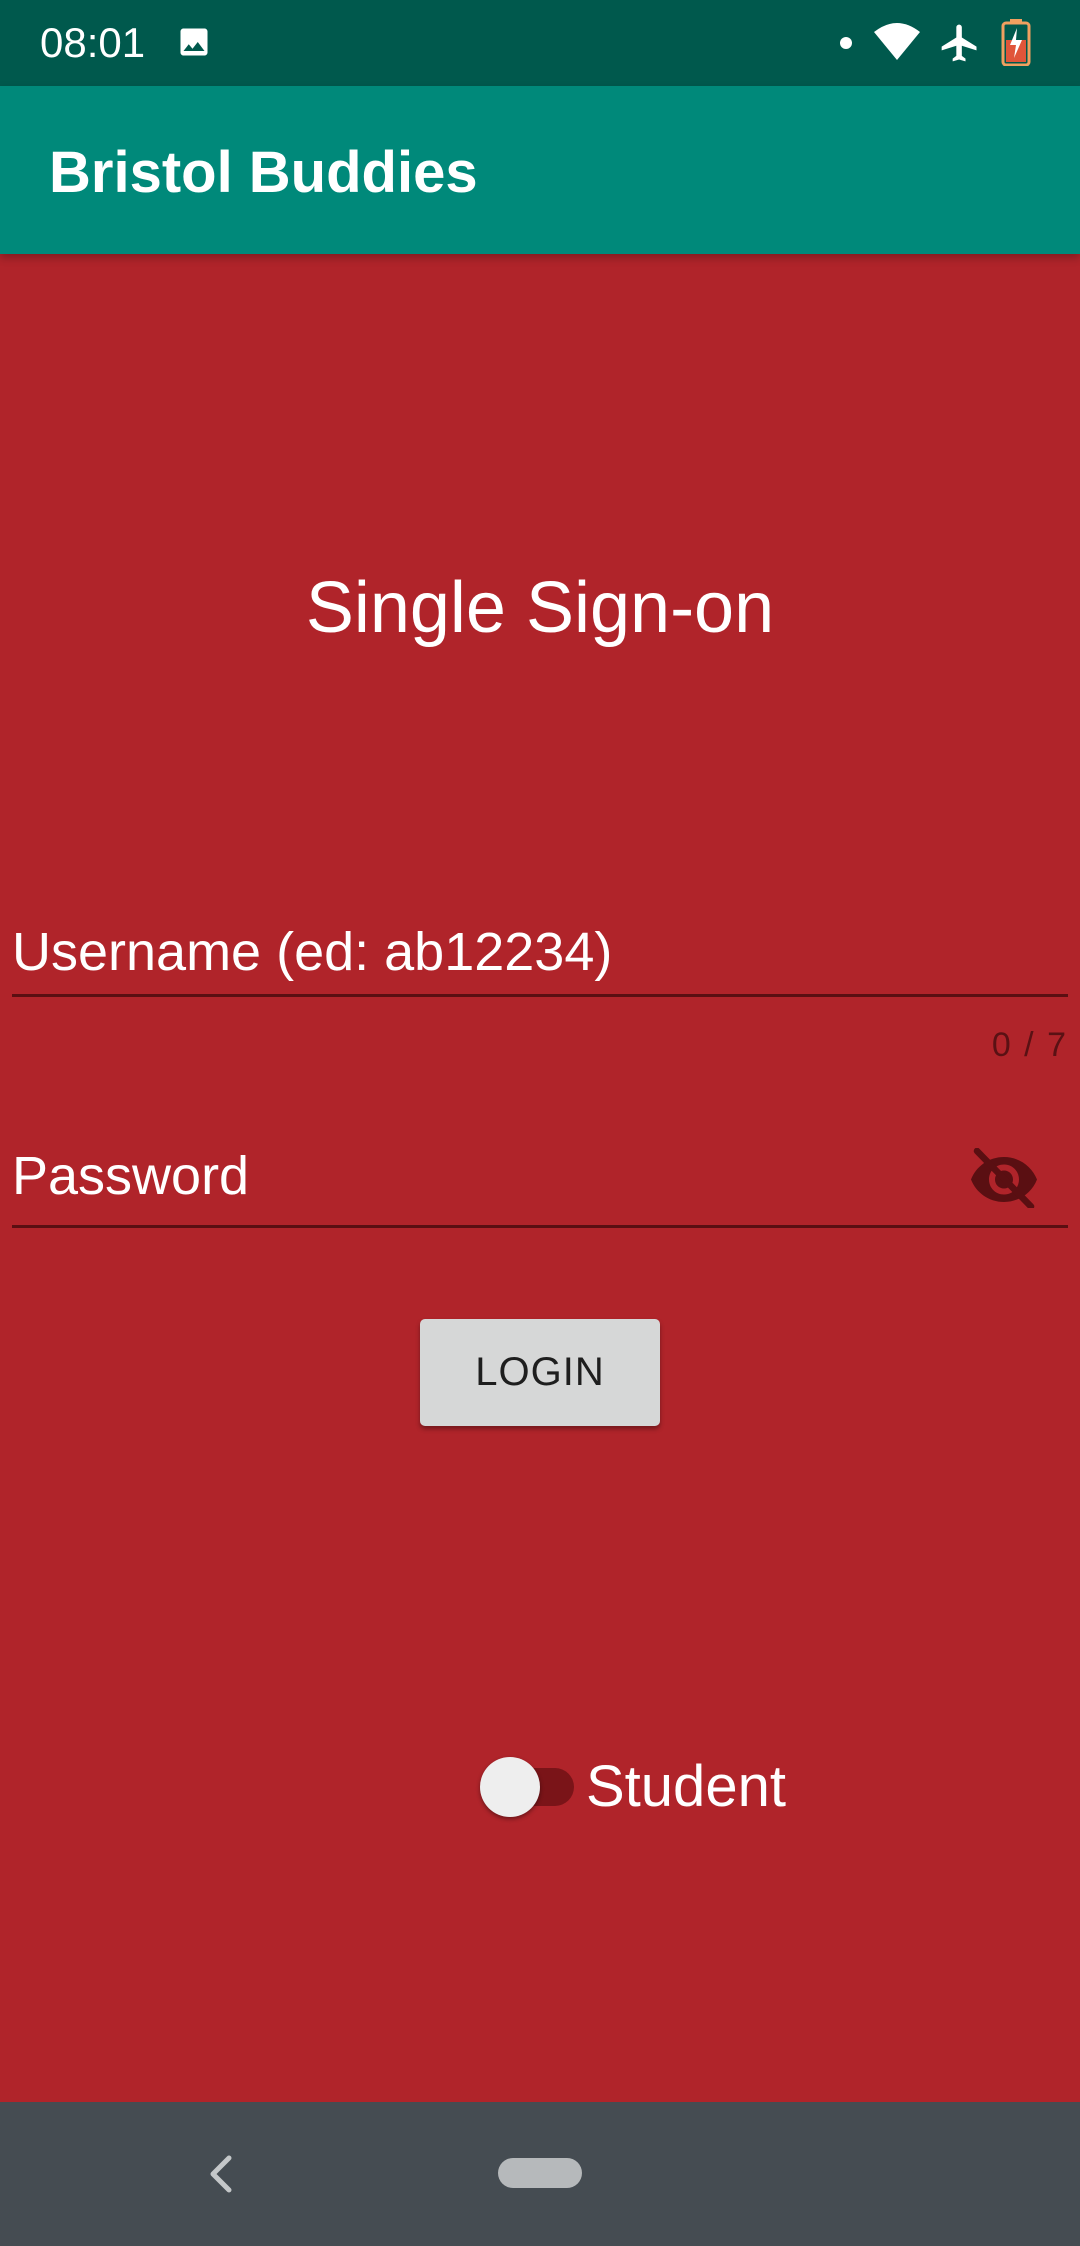  I want to click on login-button: LOGIN, so click(540, 1372).